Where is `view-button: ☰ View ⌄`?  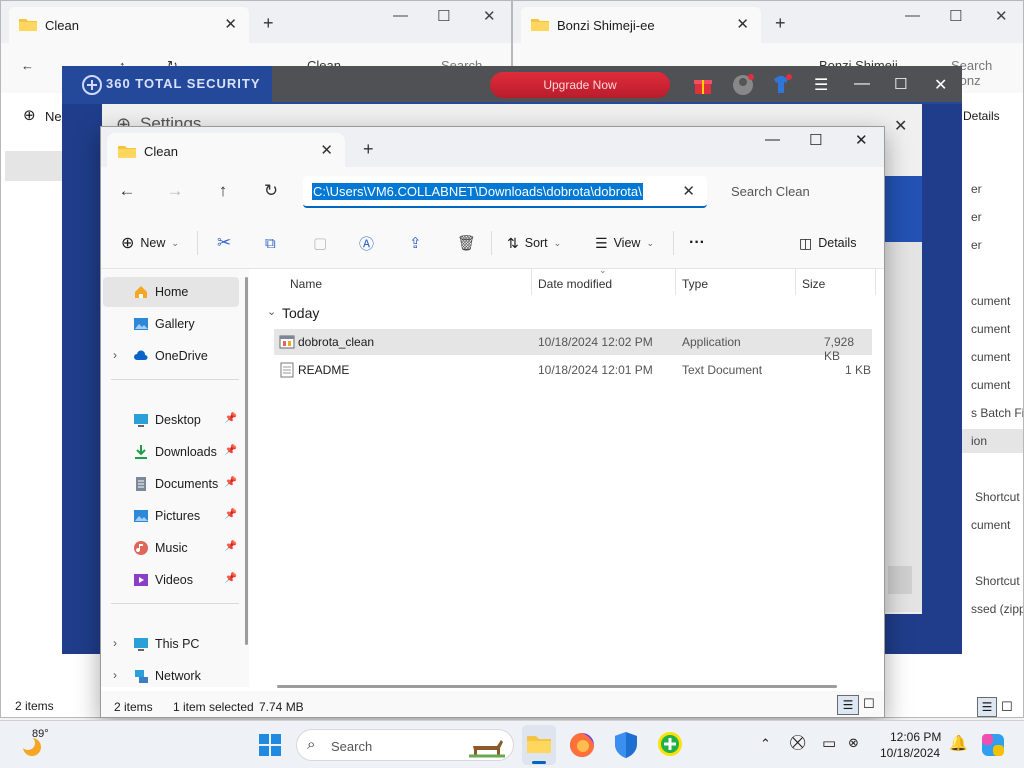 view-button: ☰ View ⌄ is located at coordinates (624, 243).